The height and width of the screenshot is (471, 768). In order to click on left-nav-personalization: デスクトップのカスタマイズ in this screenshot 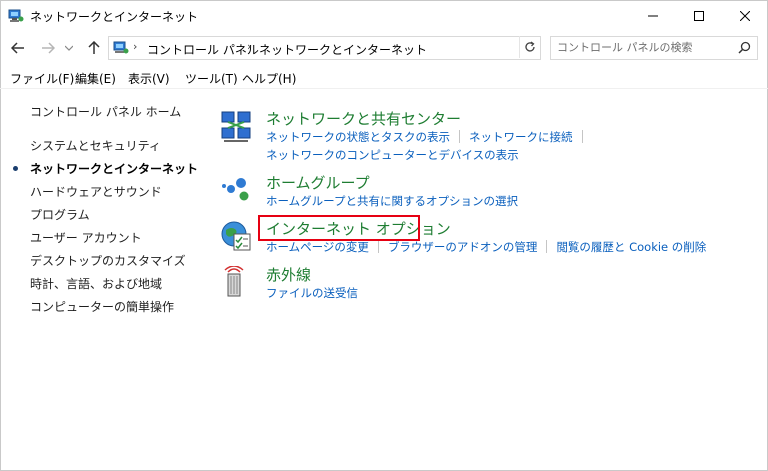, I will do `click(108, 260)`.